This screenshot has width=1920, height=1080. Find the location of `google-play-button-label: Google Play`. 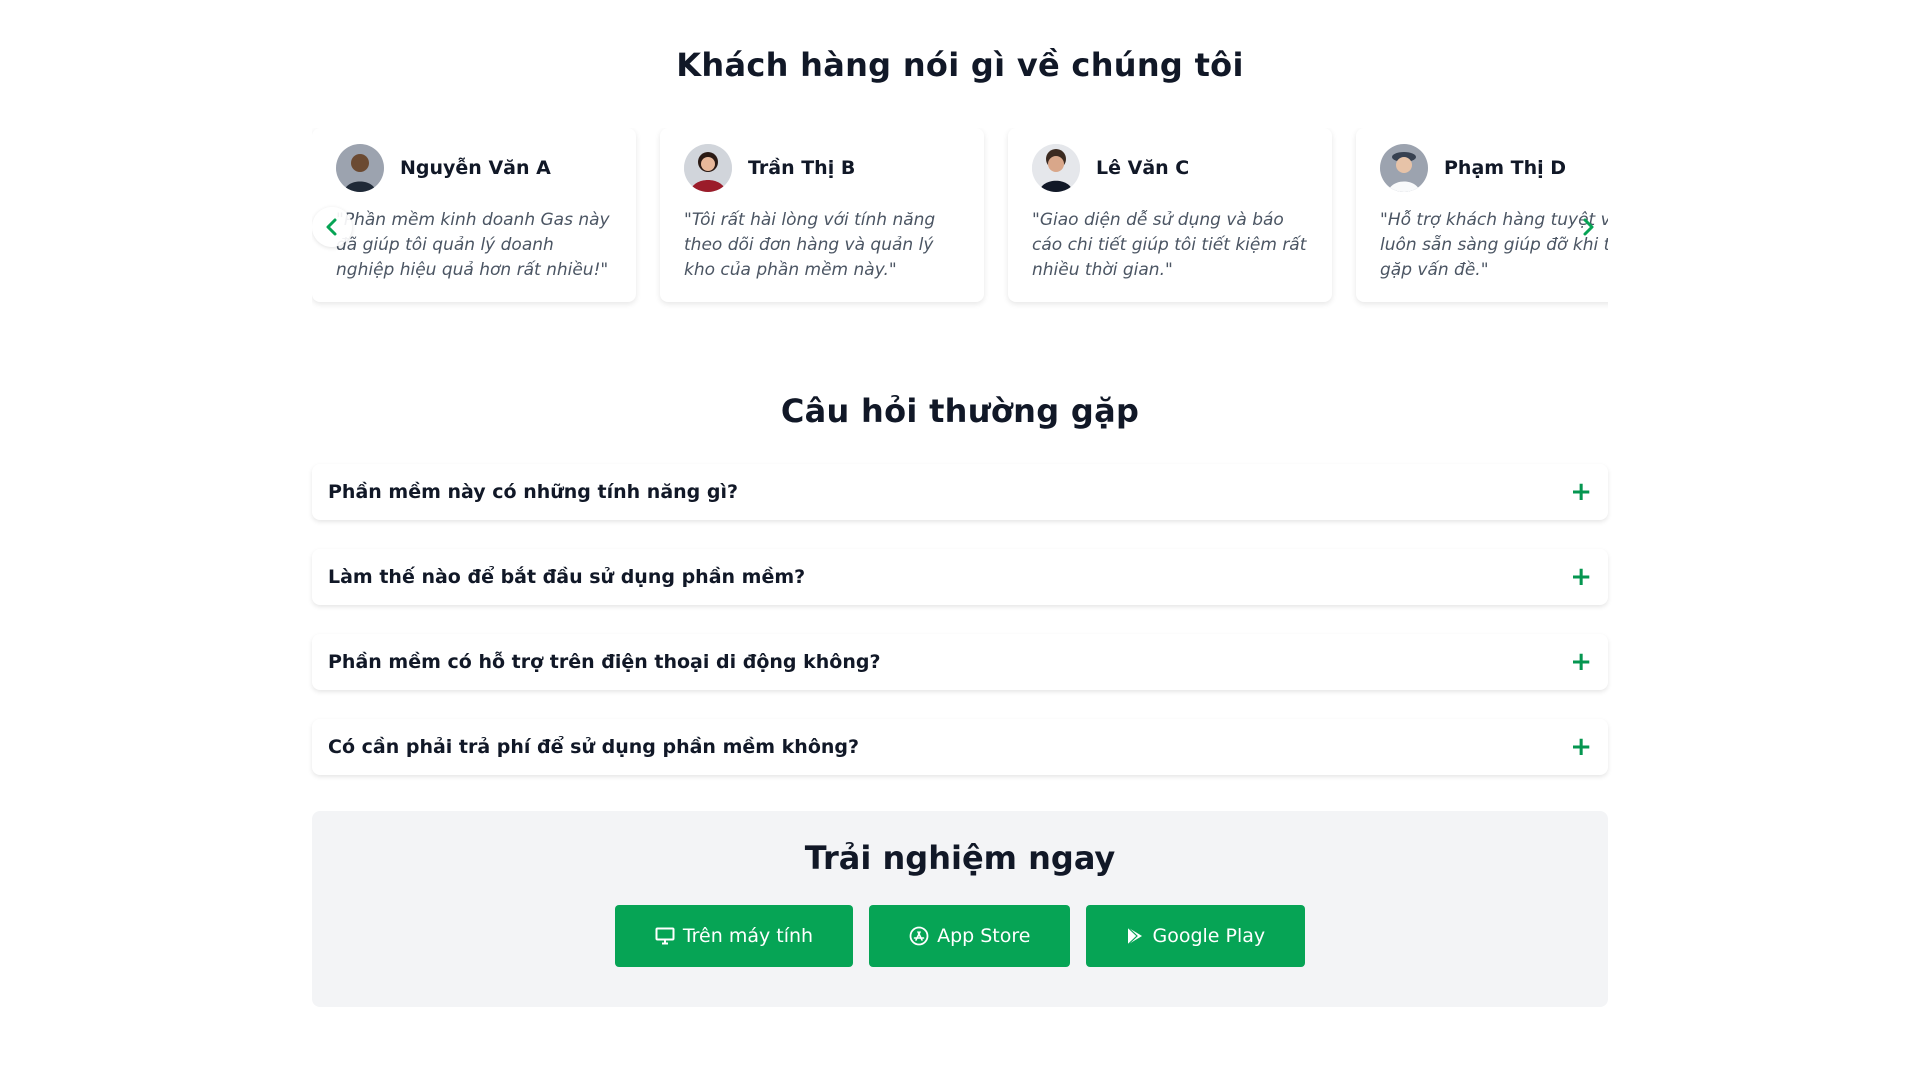

google-play-button-label: Google Play is located at coordinates (1209, 936).